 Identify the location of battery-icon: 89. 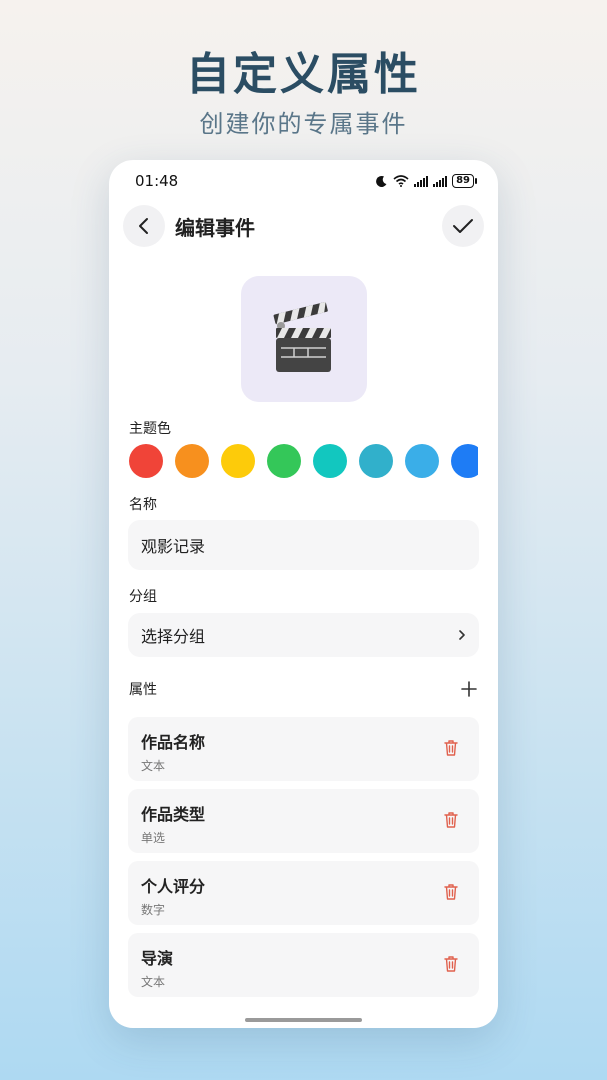
(464, 181).